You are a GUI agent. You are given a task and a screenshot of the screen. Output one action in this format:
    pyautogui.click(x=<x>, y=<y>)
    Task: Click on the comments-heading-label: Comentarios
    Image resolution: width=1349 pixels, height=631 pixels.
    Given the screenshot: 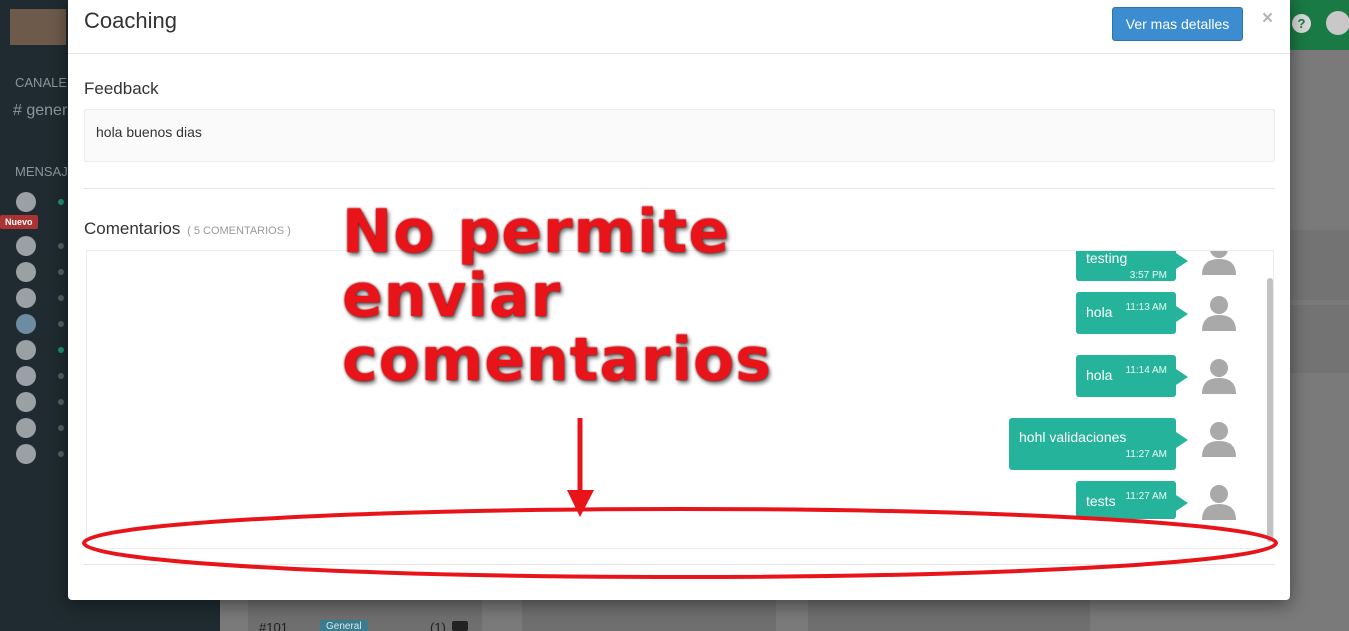 What is the action you would take?
    pyautogui.click(x=132, y=228)
    